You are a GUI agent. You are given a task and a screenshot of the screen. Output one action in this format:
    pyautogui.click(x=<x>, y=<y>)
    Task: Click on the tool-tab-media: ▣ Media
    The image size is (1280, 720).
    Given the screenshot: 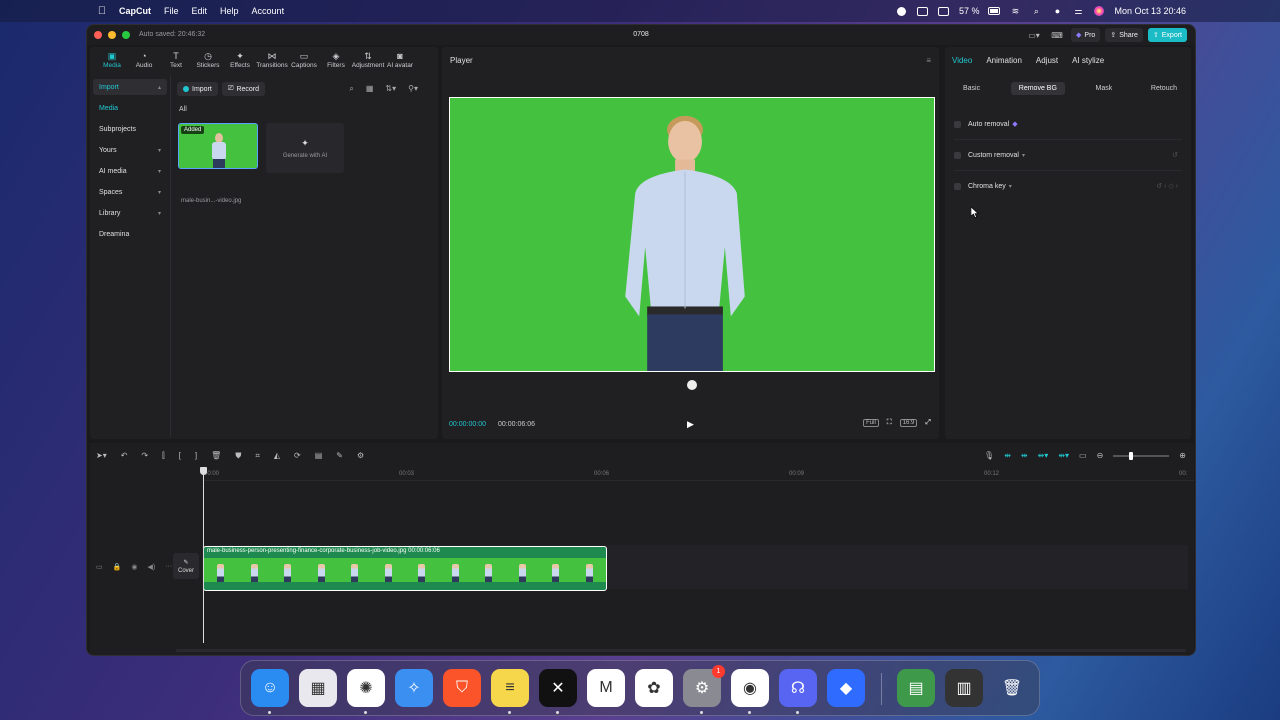 What is the action you would take?
    pyautogui.click(x=112, y=62)
    